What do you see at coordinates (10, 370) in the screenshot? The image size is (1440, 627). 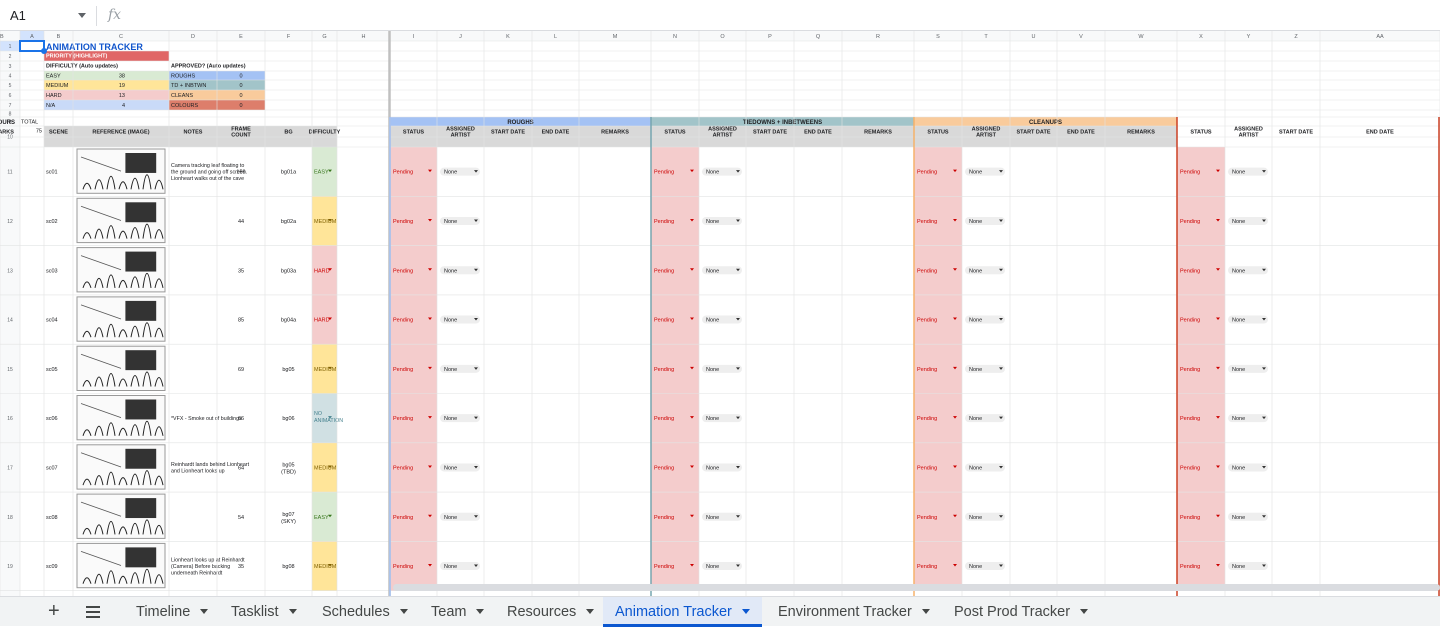 I see `row-header-15: 15` at bounding box center [10, 370].